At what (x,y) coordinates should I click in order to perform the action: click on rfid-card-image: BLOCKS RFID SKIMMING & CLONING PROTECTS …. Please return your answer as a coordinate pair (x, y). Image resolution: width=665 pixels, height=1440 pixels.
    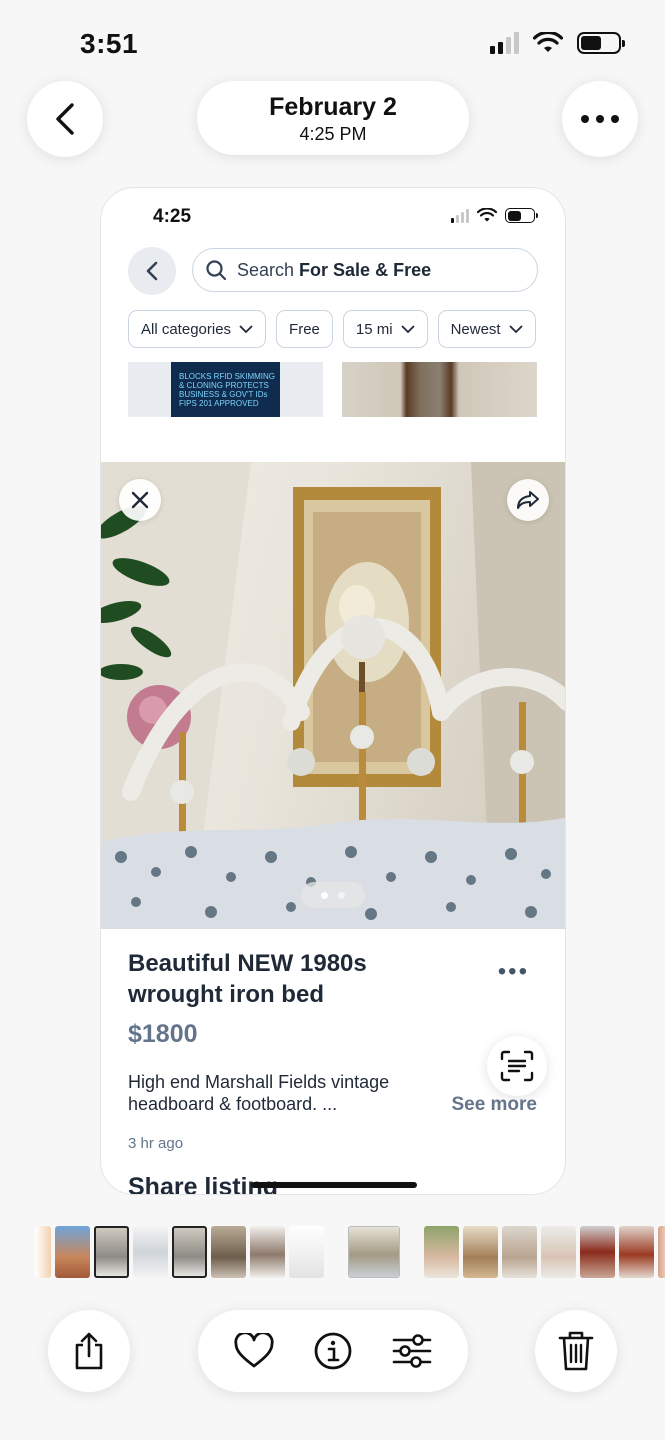
    Looking at the image, I should click on (225, 389).